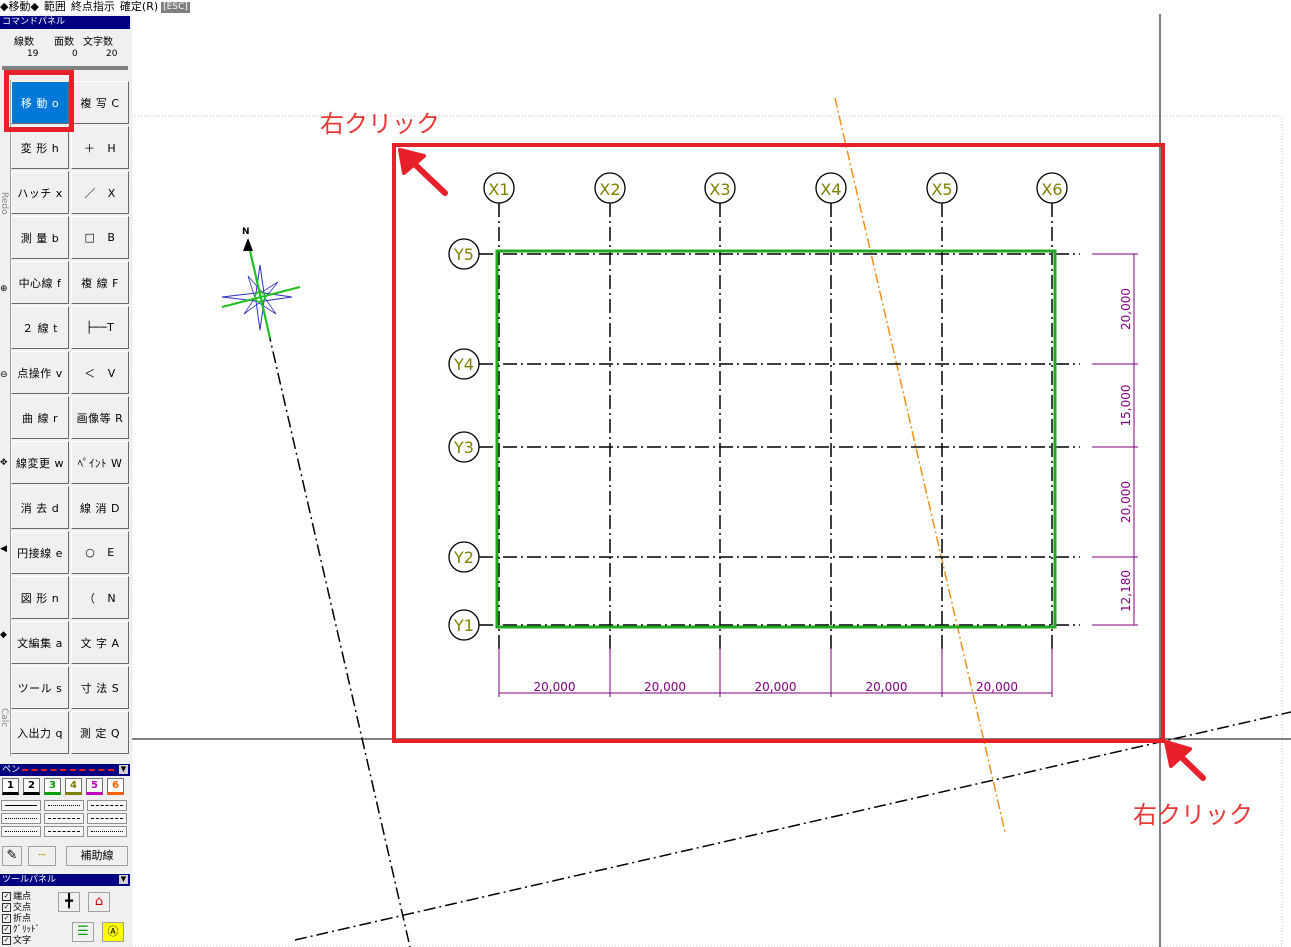  I want to click on current-pen-sample, so click(68, 770).